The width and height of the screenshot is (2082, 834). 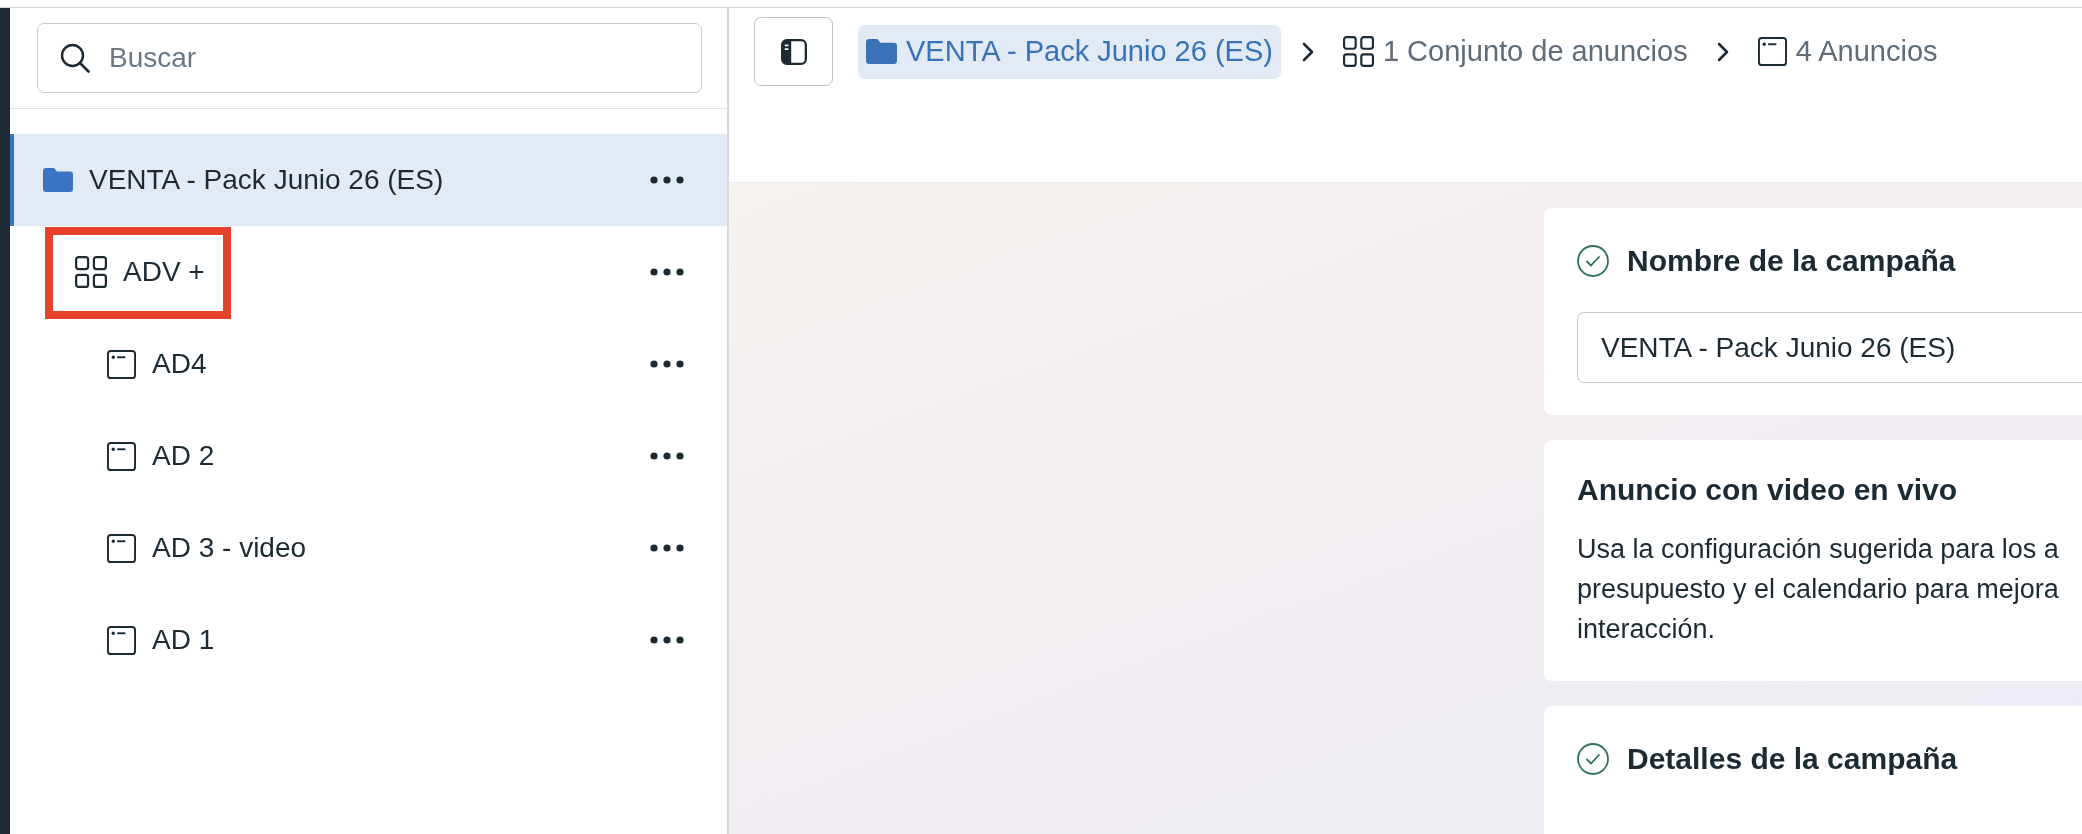 I want to click on card-title: Nombre de la campaña, so click(x=1791, y=261).